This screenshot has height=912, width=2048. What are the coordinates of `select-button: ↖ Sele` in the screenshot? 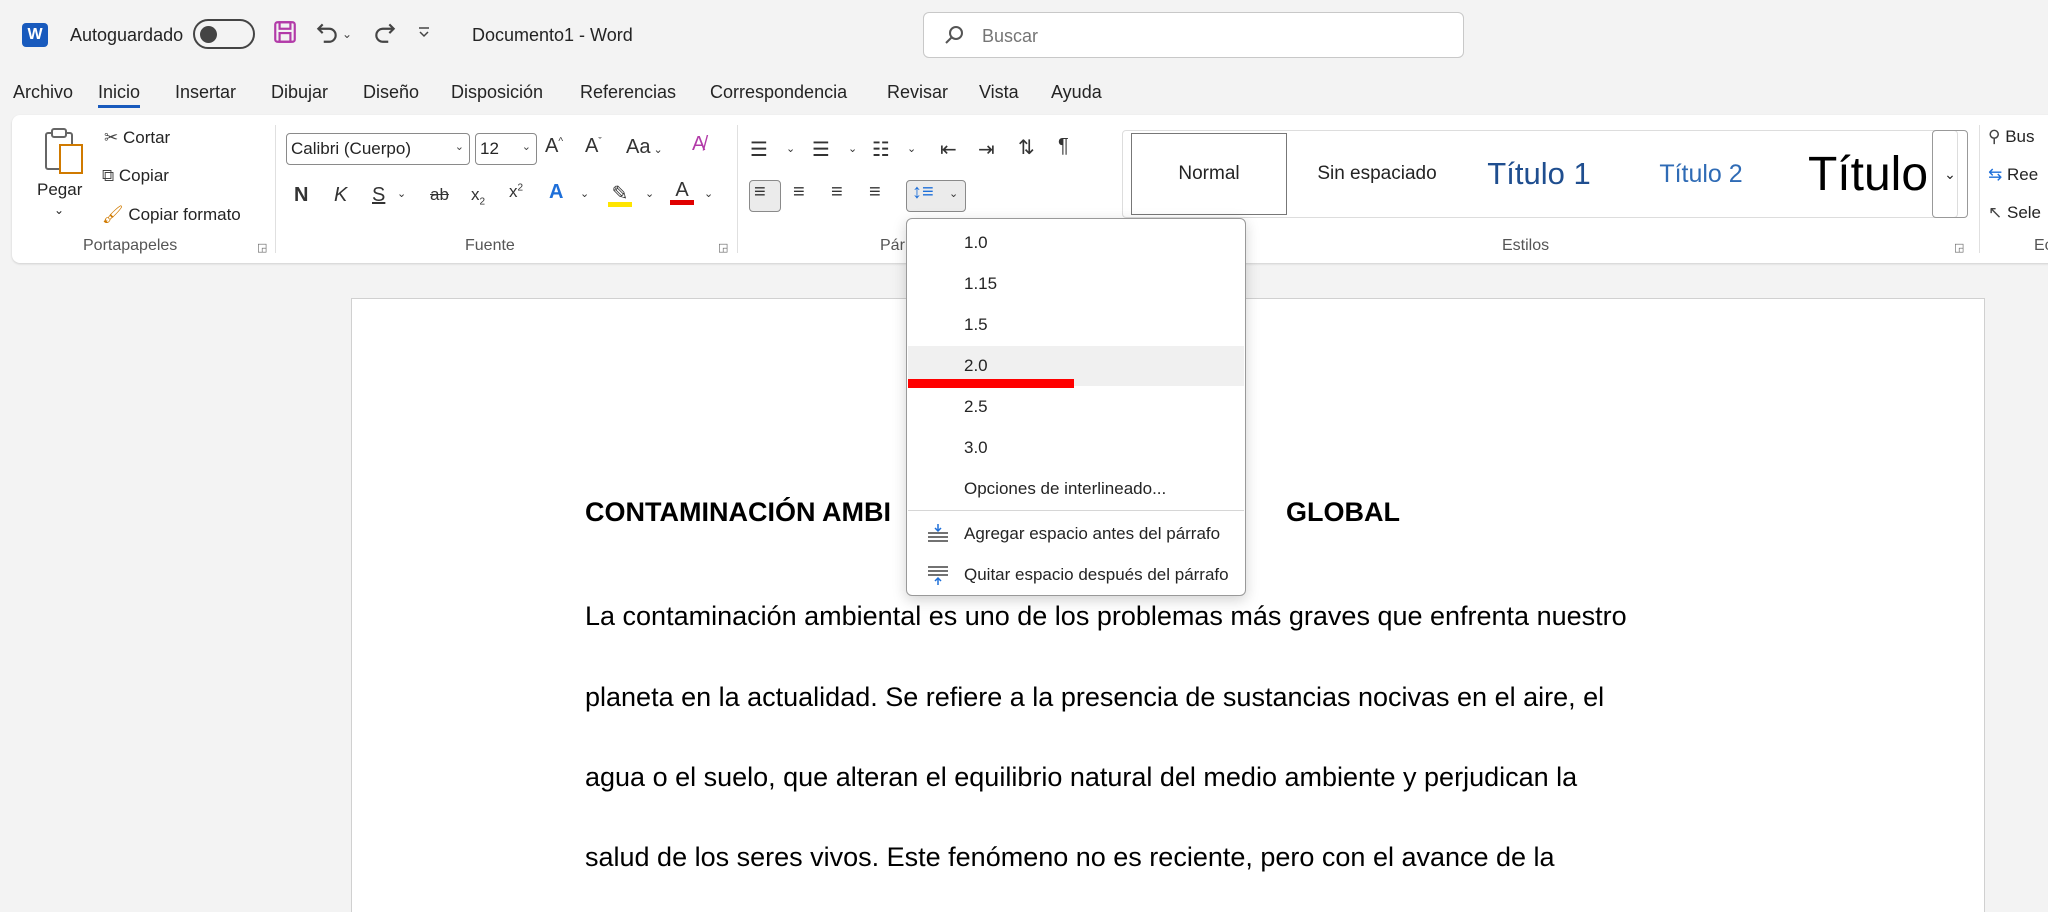 It's located at (2014, 213).